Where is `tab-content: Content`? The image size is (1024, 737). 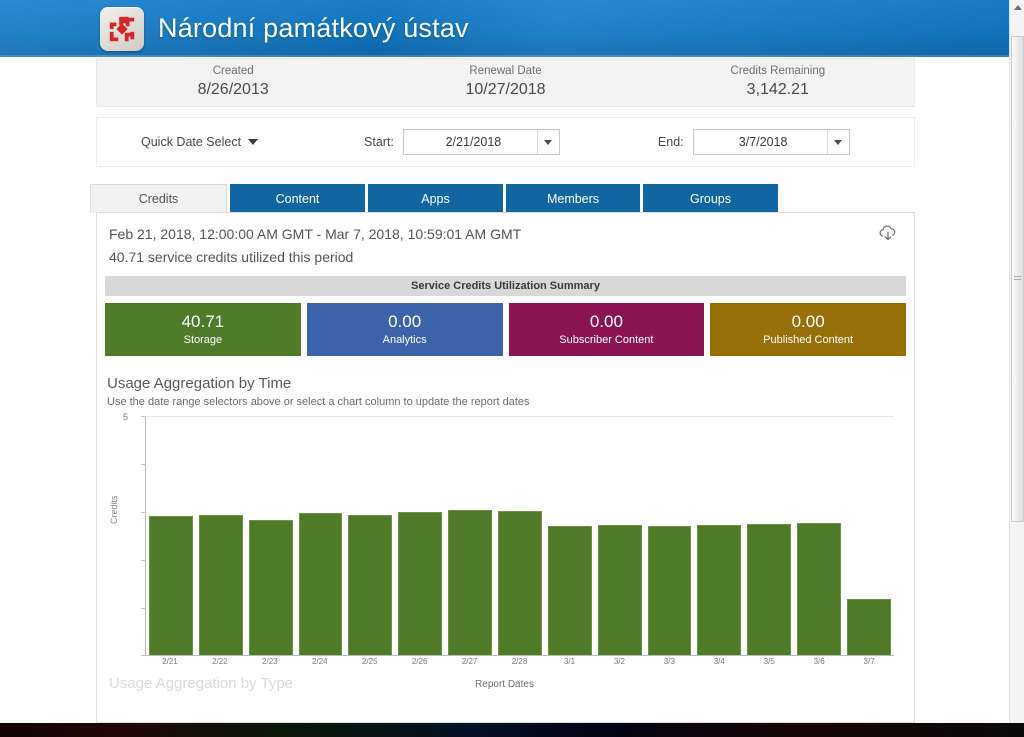 tab-content: Content is located at coordinates (297, 198).